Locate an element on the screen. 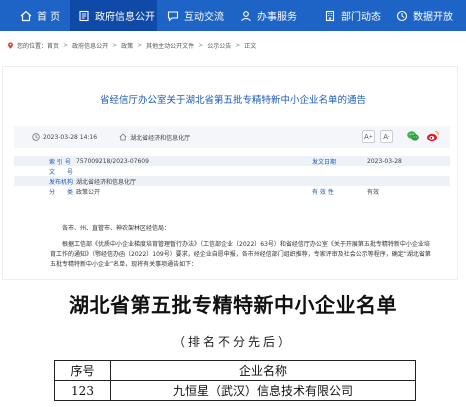 This screenshot has width=466, height=407. list-title: 湖北省第五批专精特新中小企业名单 is located at coordinates (233, 305).